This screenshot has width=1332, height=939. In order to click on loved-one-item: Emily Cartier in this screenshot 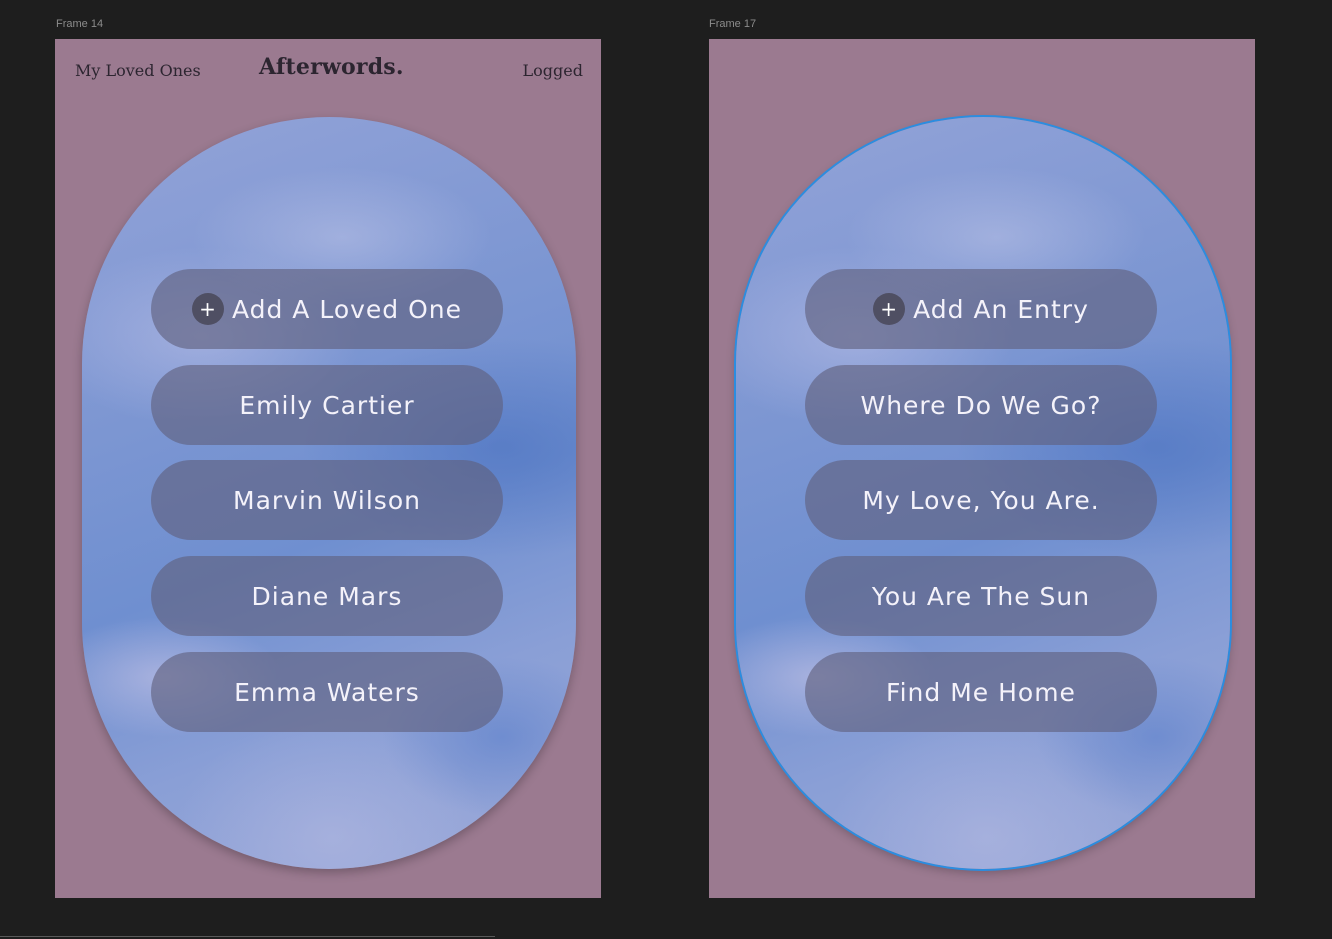, I will do `click(327, 405)`.